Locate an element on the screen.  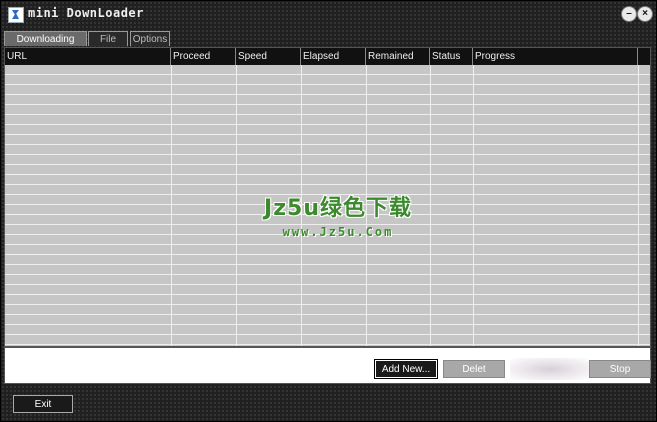
delete-button: Delet is located at coordinates (474, 369).